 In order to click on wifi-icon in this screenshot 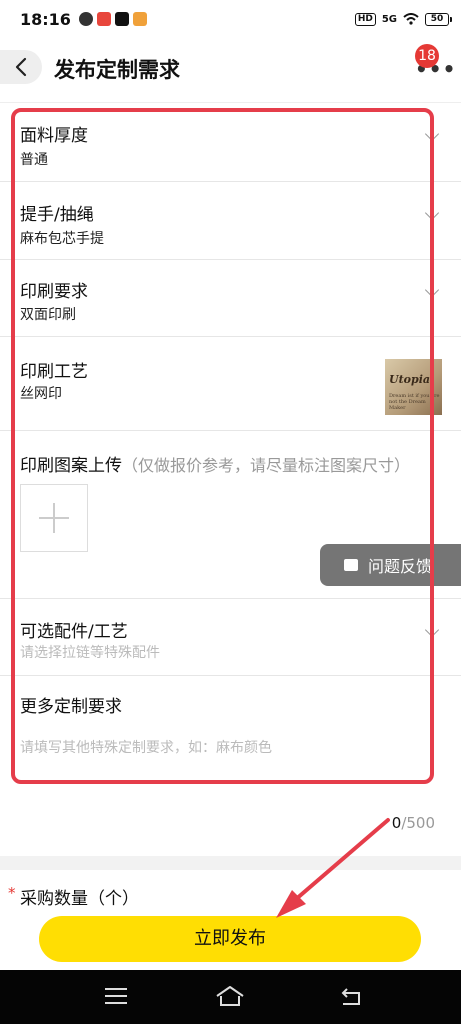, I will do `click(411, 19)`.